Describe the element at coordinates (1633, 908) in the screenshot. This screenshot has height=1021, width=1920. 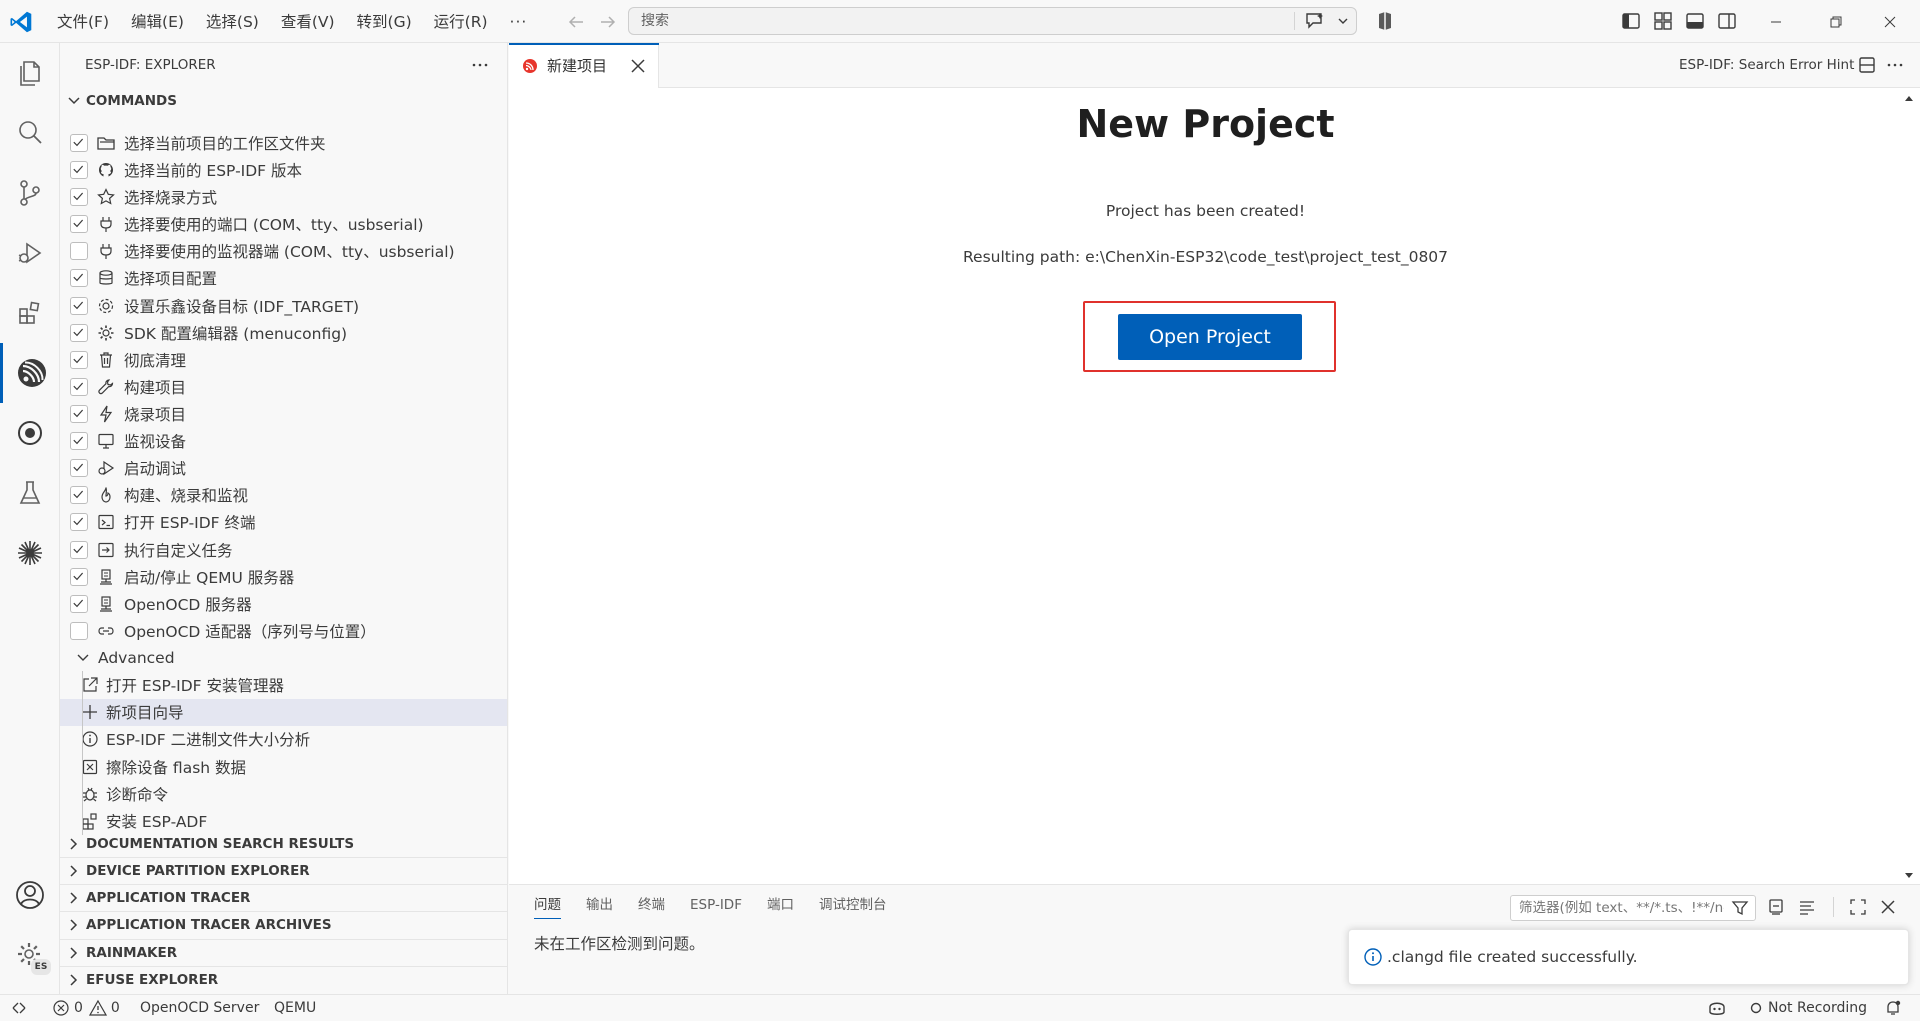
I see `problems-filter-input: 筛选器(例如 text、**/*.ts、!**/node_modules/**)` at that location.